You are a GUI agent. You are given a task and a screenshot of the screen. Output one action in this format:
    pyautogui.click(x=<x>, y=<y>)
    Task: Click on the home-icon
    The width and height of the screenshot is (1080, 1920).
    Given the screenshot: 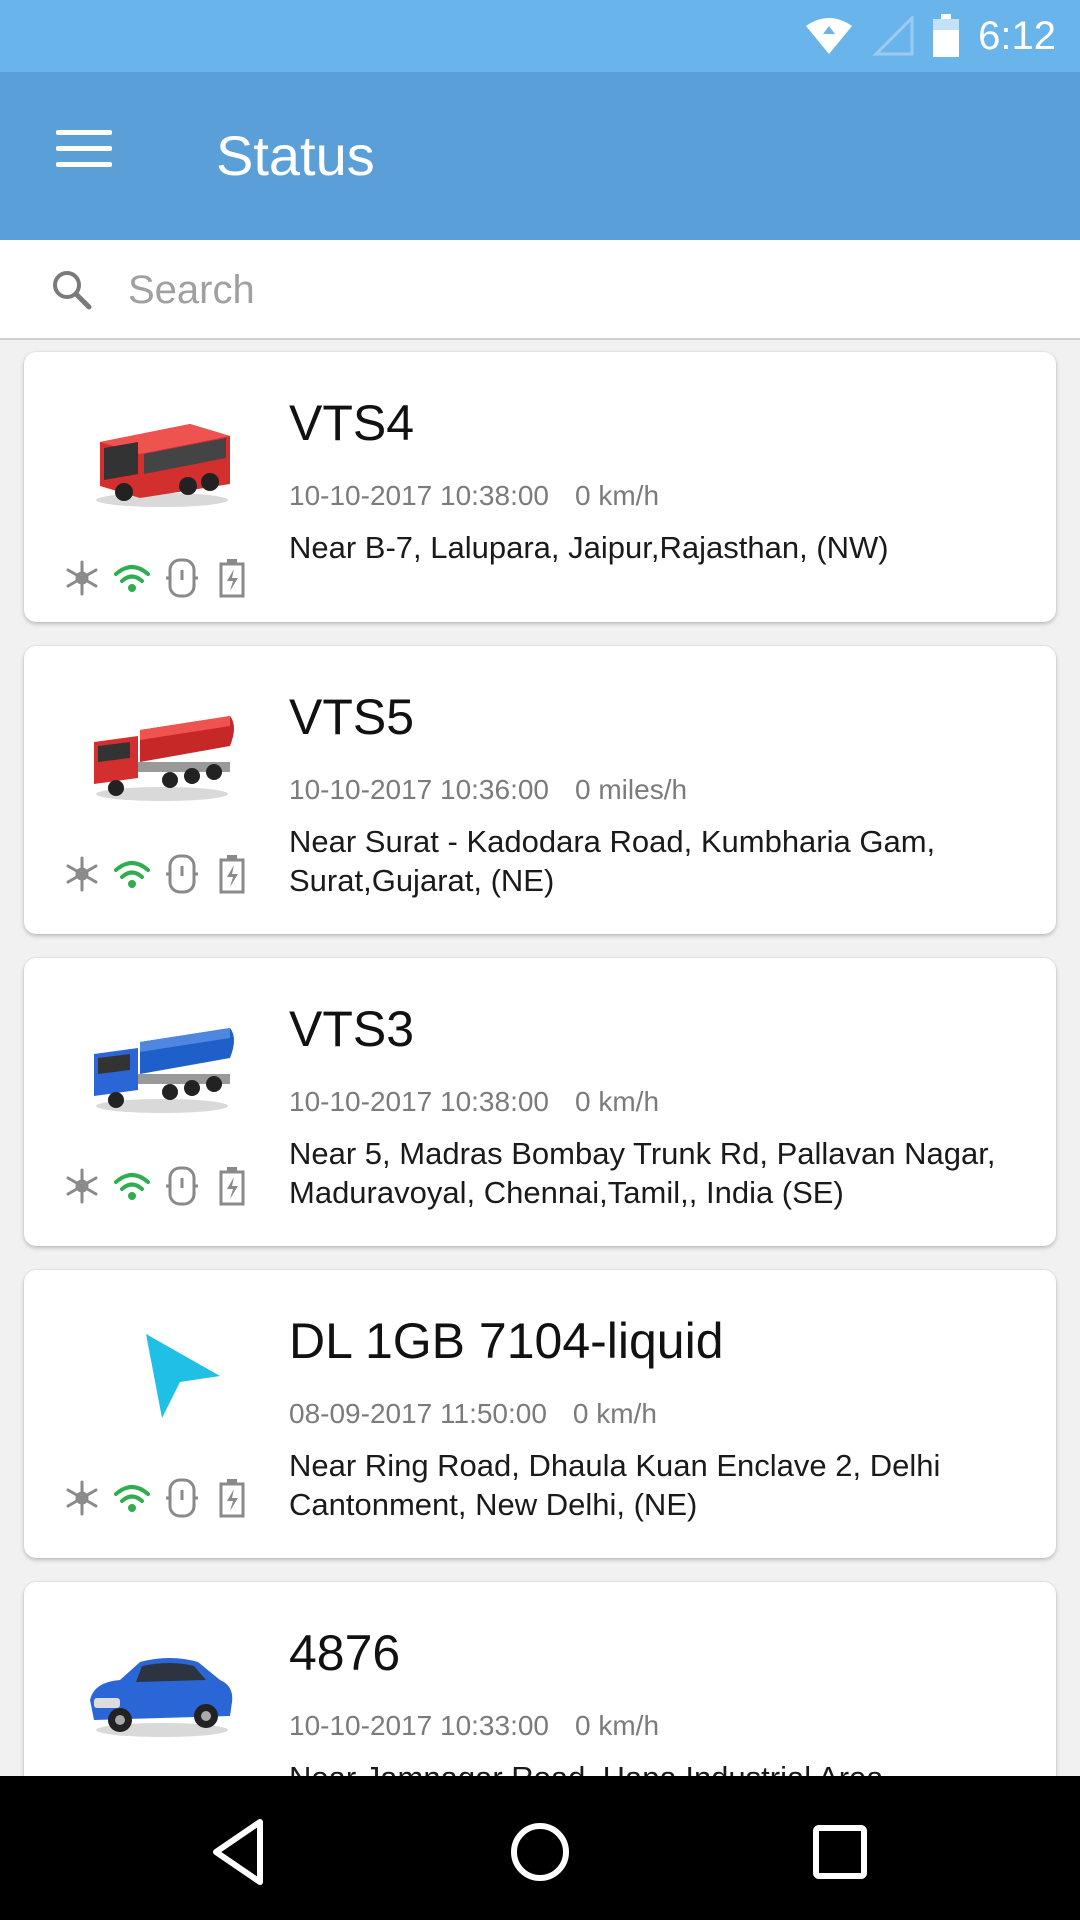 What is the action you would take?
    pyautogui.click(x=540, y=1852)
    